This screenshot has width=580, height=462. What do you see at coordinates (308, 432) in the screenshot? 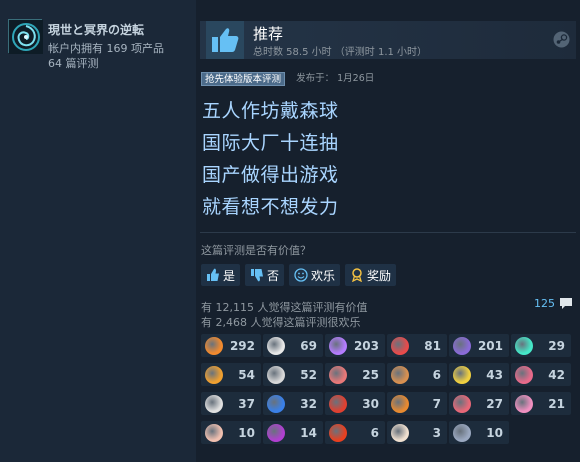
I see `award-count: 14` at bounding box center [308, 432].